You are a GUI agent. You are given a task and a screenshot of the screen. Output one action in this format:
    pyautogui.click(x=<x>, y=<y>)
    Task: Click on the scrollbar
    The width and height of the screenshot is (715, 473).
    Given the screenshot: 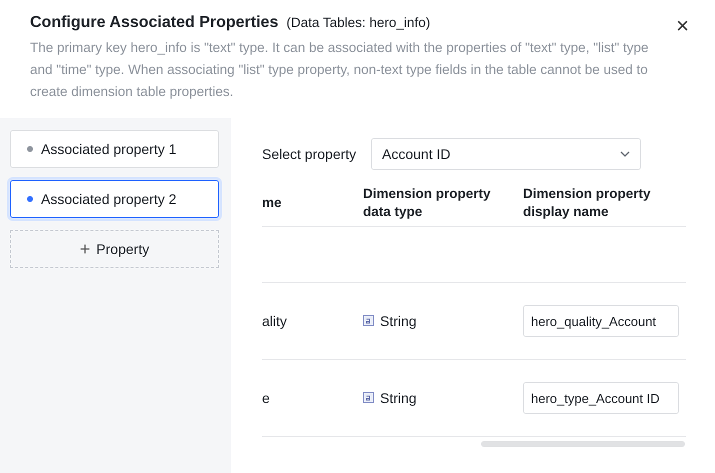 What is the action you would take?
    pyautogui.click(x=583, y=444)
    